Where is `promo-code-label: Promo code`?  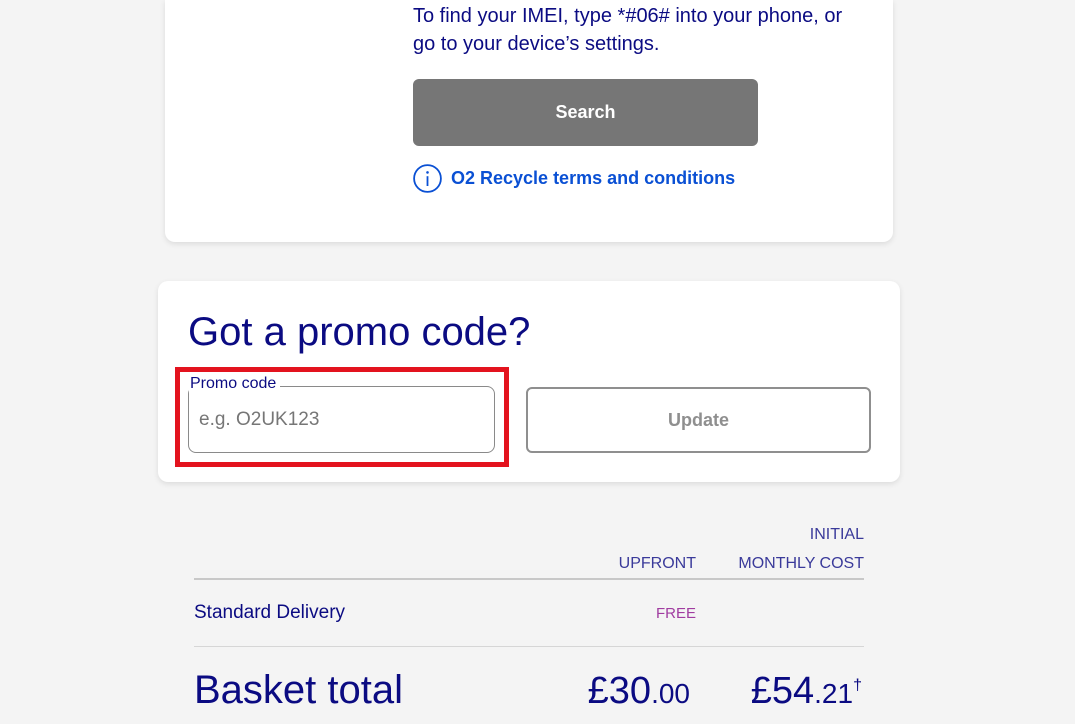 promo-code-label: Promo code is located at coordinates (235, 384).